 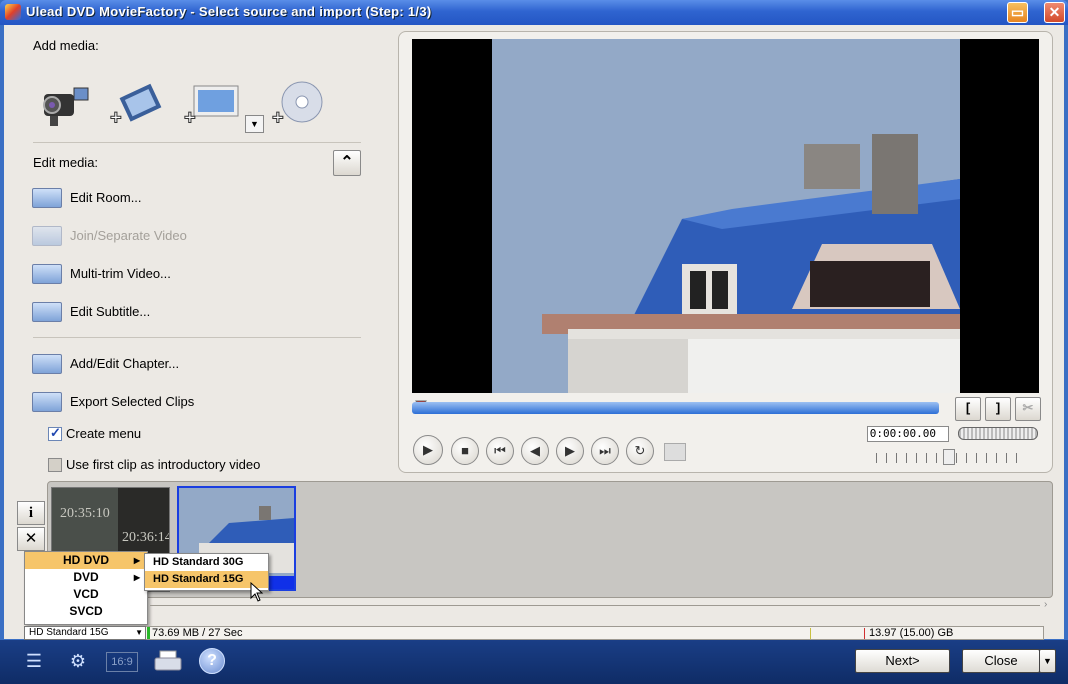 What do you see at coordinates (998, 433) in the screenshot?
I see `jog-wheel` at bounding box center [998, 433].